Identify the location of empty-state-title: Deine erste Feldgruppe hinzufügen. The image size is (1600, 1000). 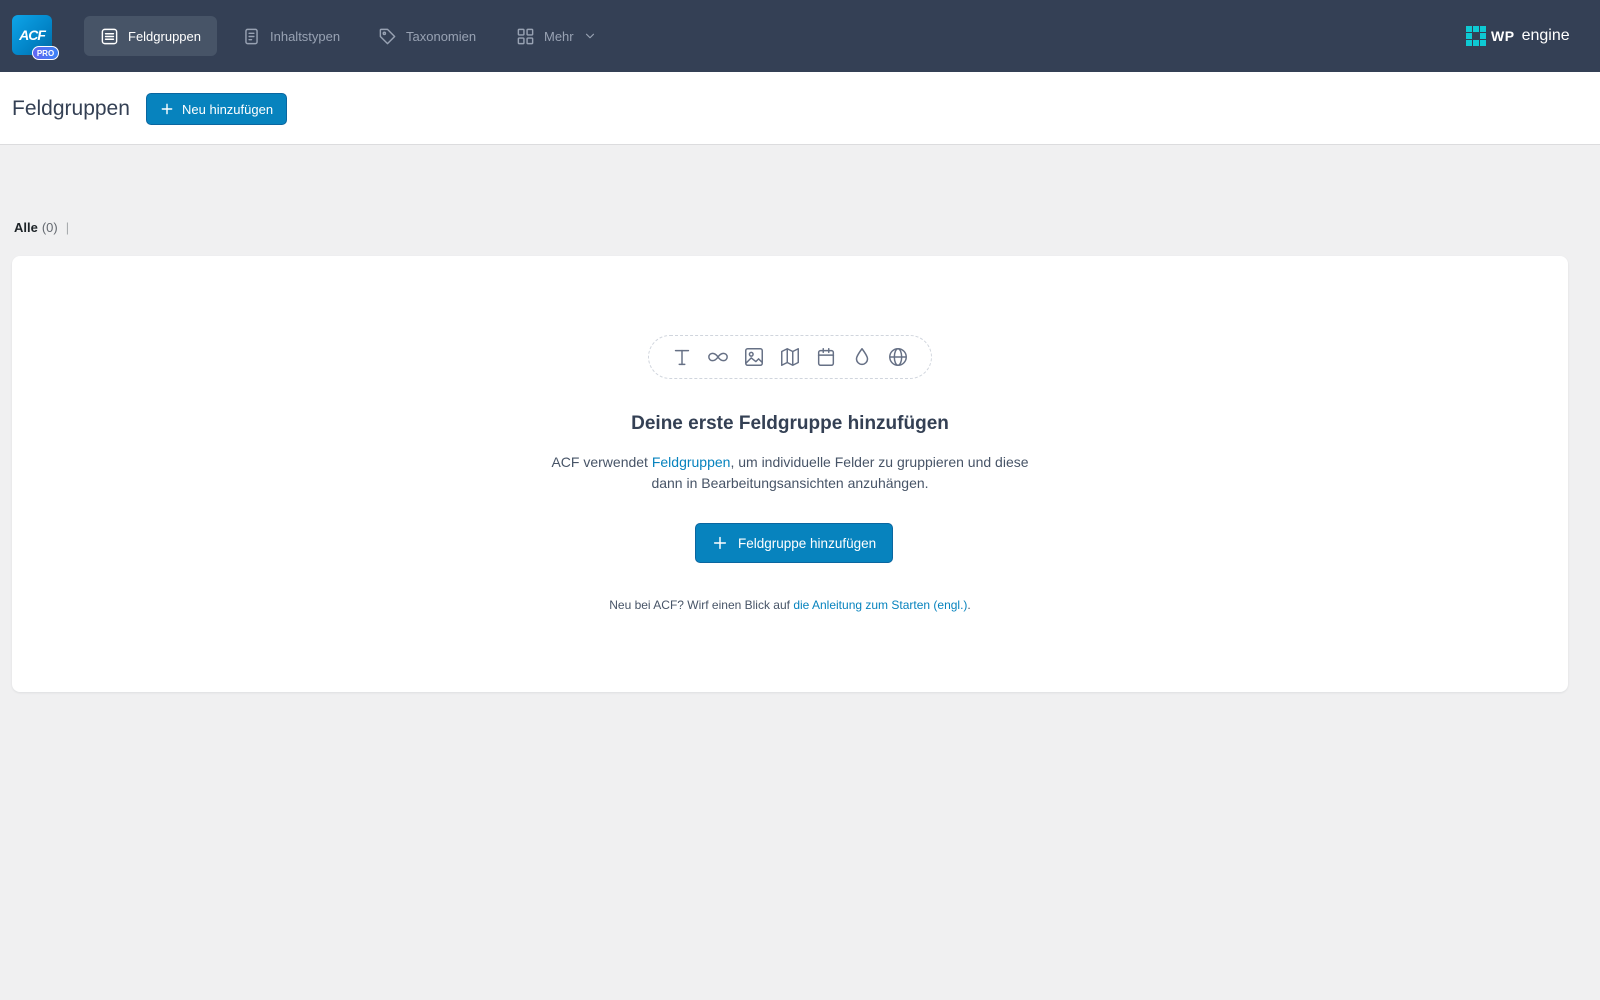
(790, 423).